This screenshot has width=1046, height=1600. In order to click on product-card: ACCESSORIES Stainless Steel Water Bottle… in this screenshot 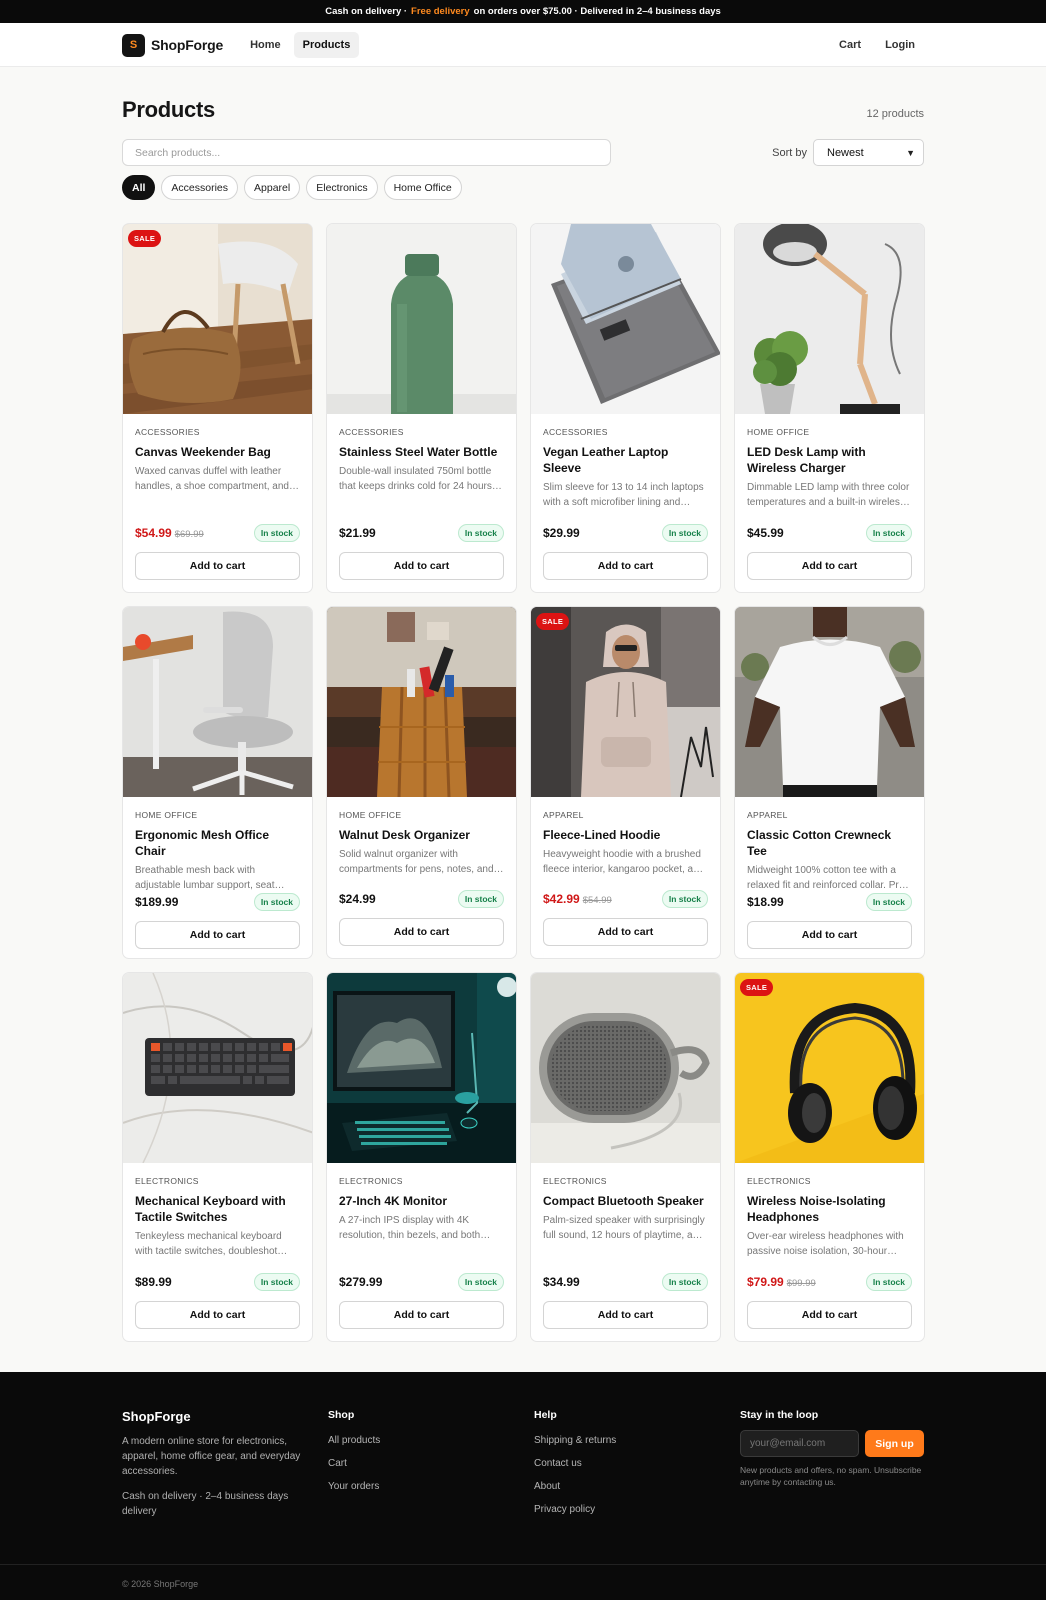, I will do `click(421, 408)`.